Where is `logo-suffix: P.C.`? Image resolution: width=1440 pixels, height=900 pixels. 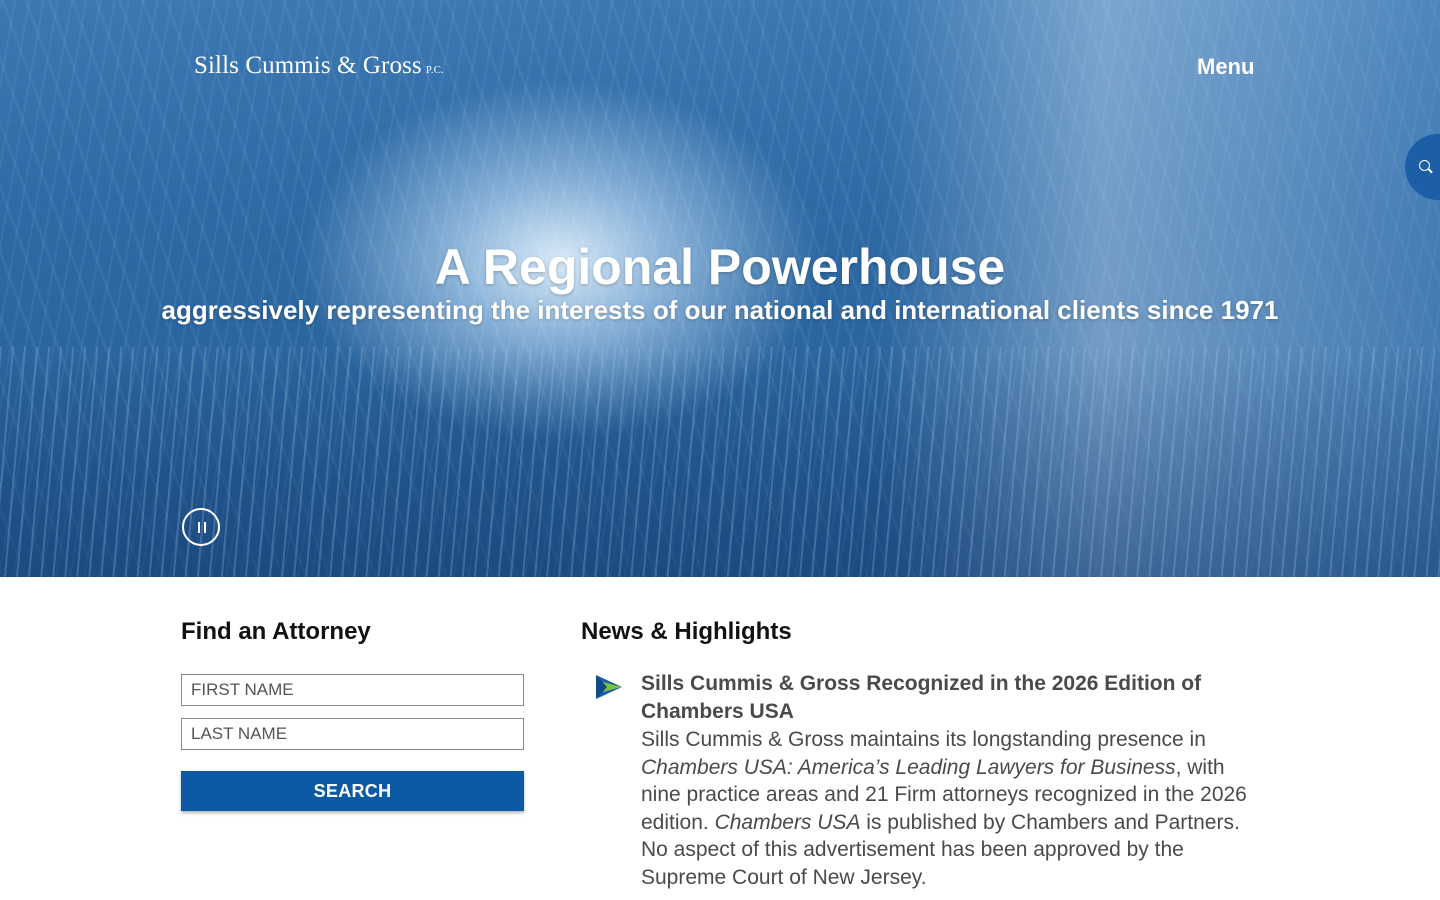 logo-suffix: P.C. is located at coordinates (434, 70).